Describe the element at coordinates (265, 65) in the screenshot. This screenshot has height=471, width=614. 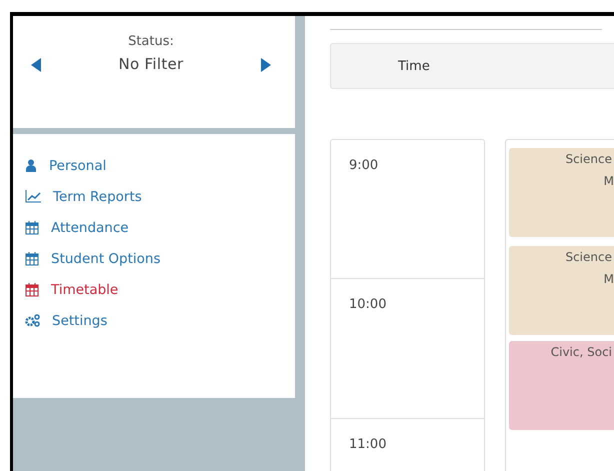
I see `right-arrow-icon` at that location.